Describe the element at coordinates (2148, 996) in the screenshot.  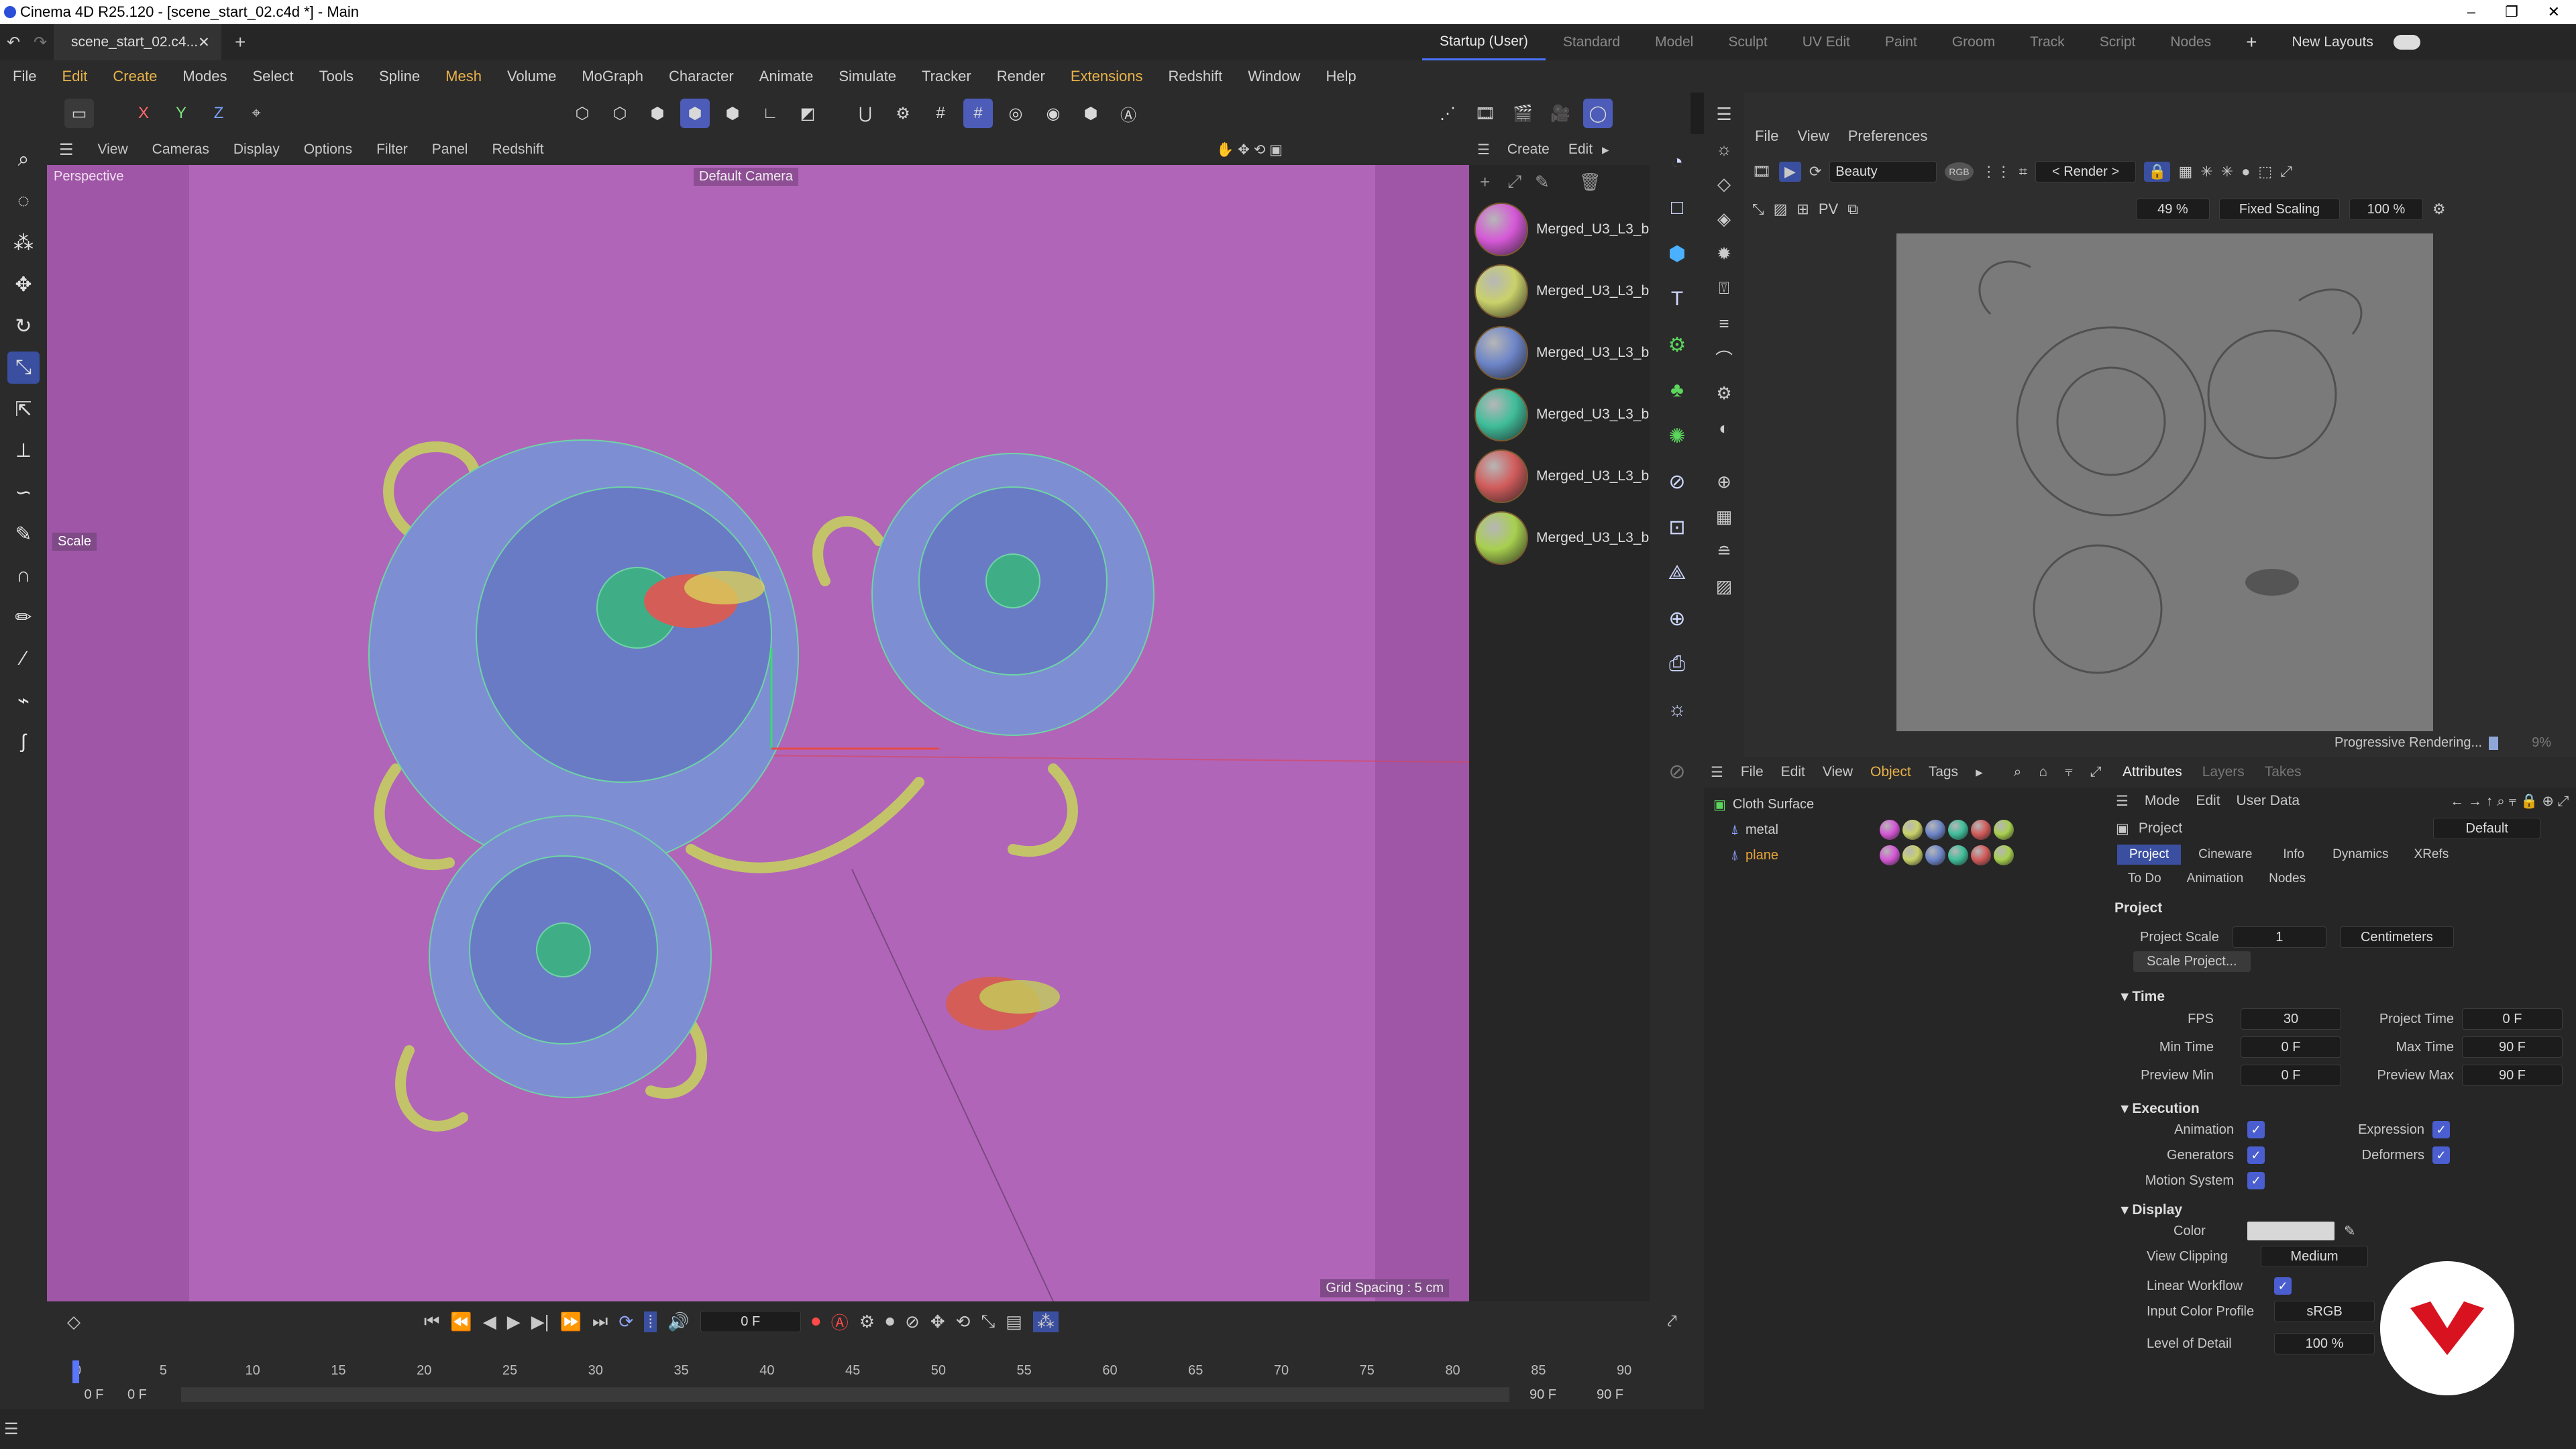
I see `section-time: Time` at that location.